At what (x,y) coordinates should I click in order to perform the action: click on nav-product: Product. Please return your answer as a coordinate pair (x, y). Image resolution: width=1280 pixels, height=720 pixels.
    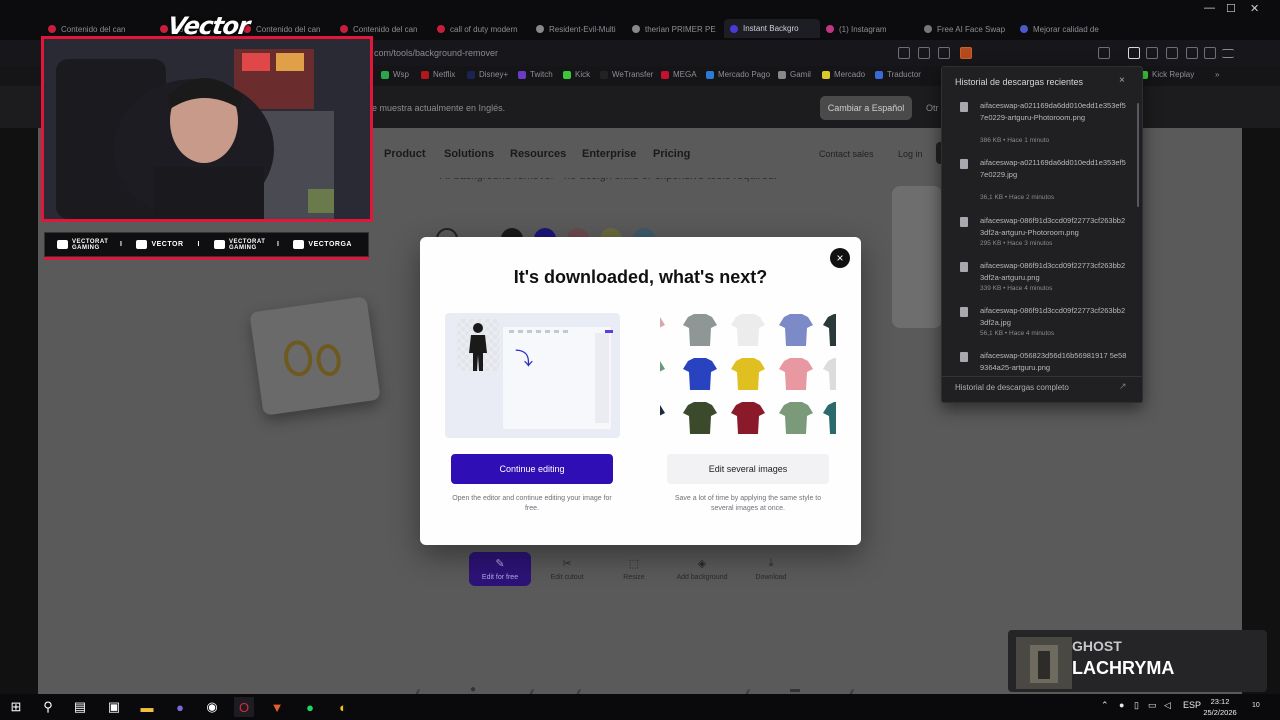
    Looking at the image, I should click on (405, 154).